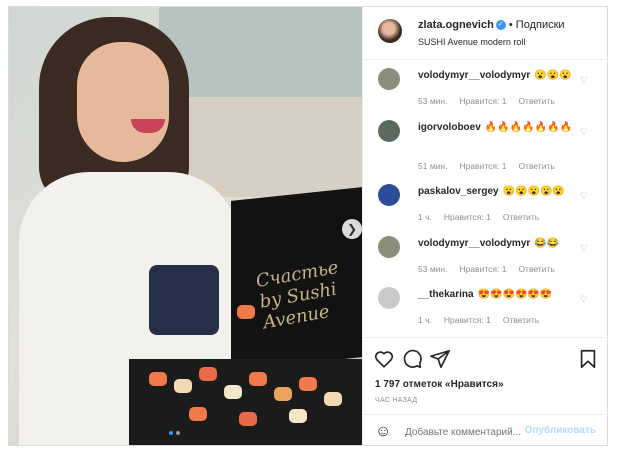 This screenshot has height=457, width=620. Describe the element at coordinates (528, 127) in the screenshot. I see `comment-body: 🔥🔥🔥🔥🔥🔥🔥` at that location.